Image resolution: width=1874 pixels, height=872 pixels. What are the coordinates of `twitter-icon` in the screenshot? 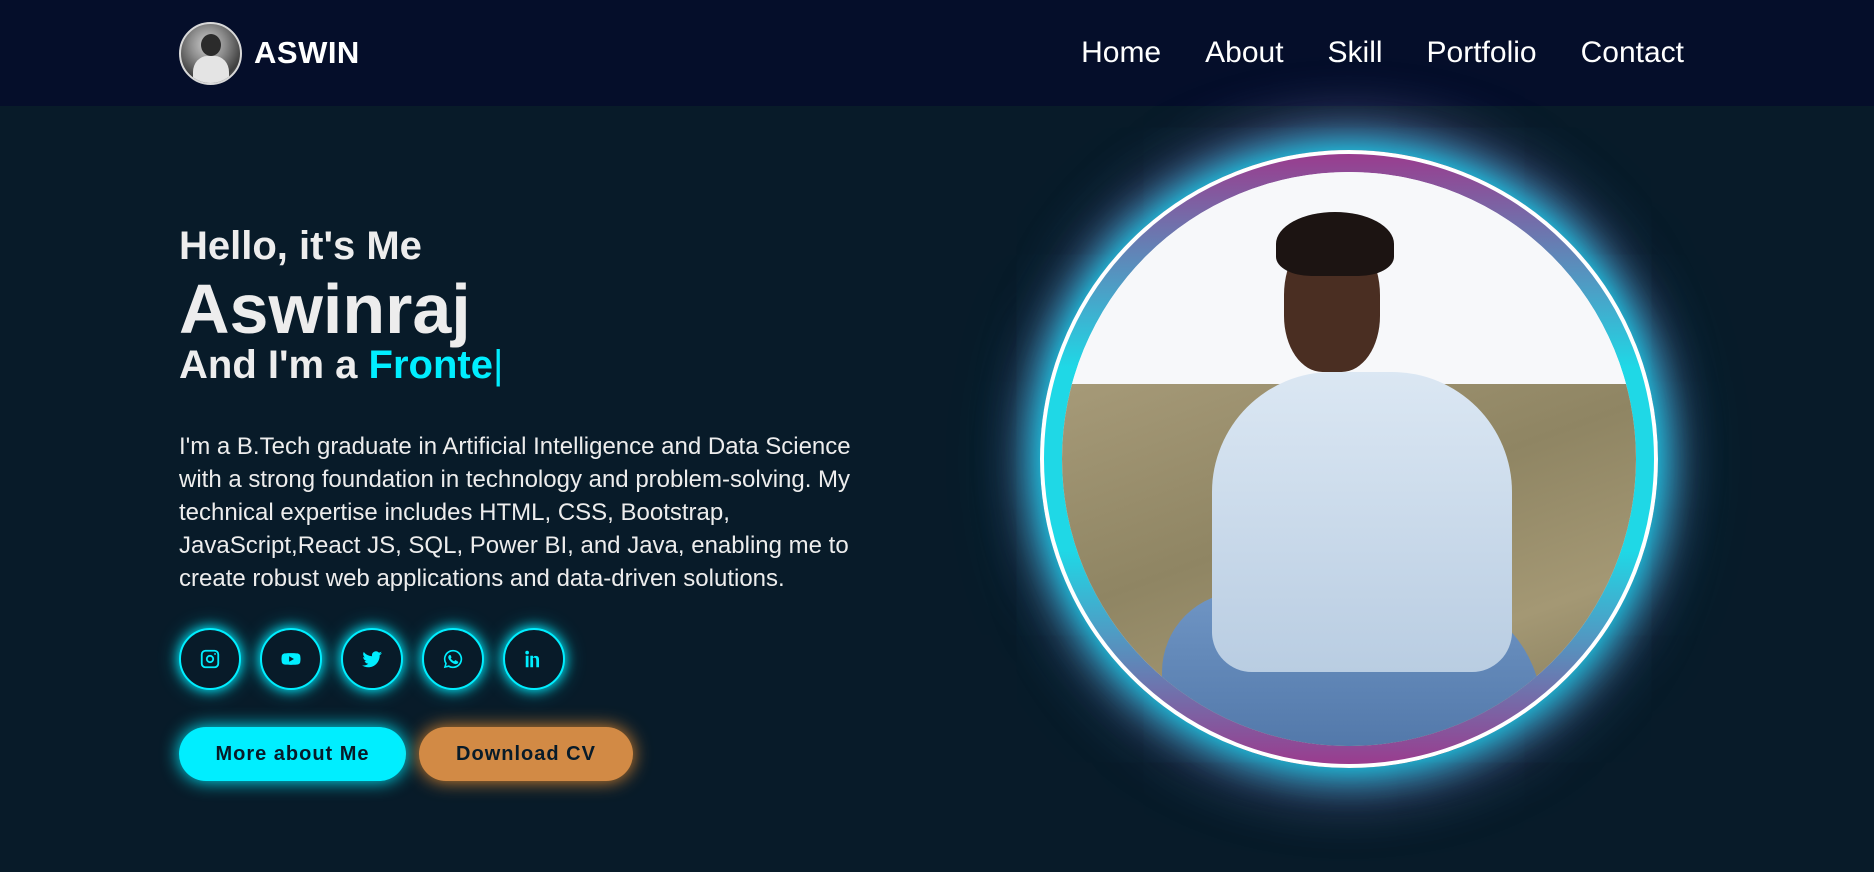 It's located at (372, 659).